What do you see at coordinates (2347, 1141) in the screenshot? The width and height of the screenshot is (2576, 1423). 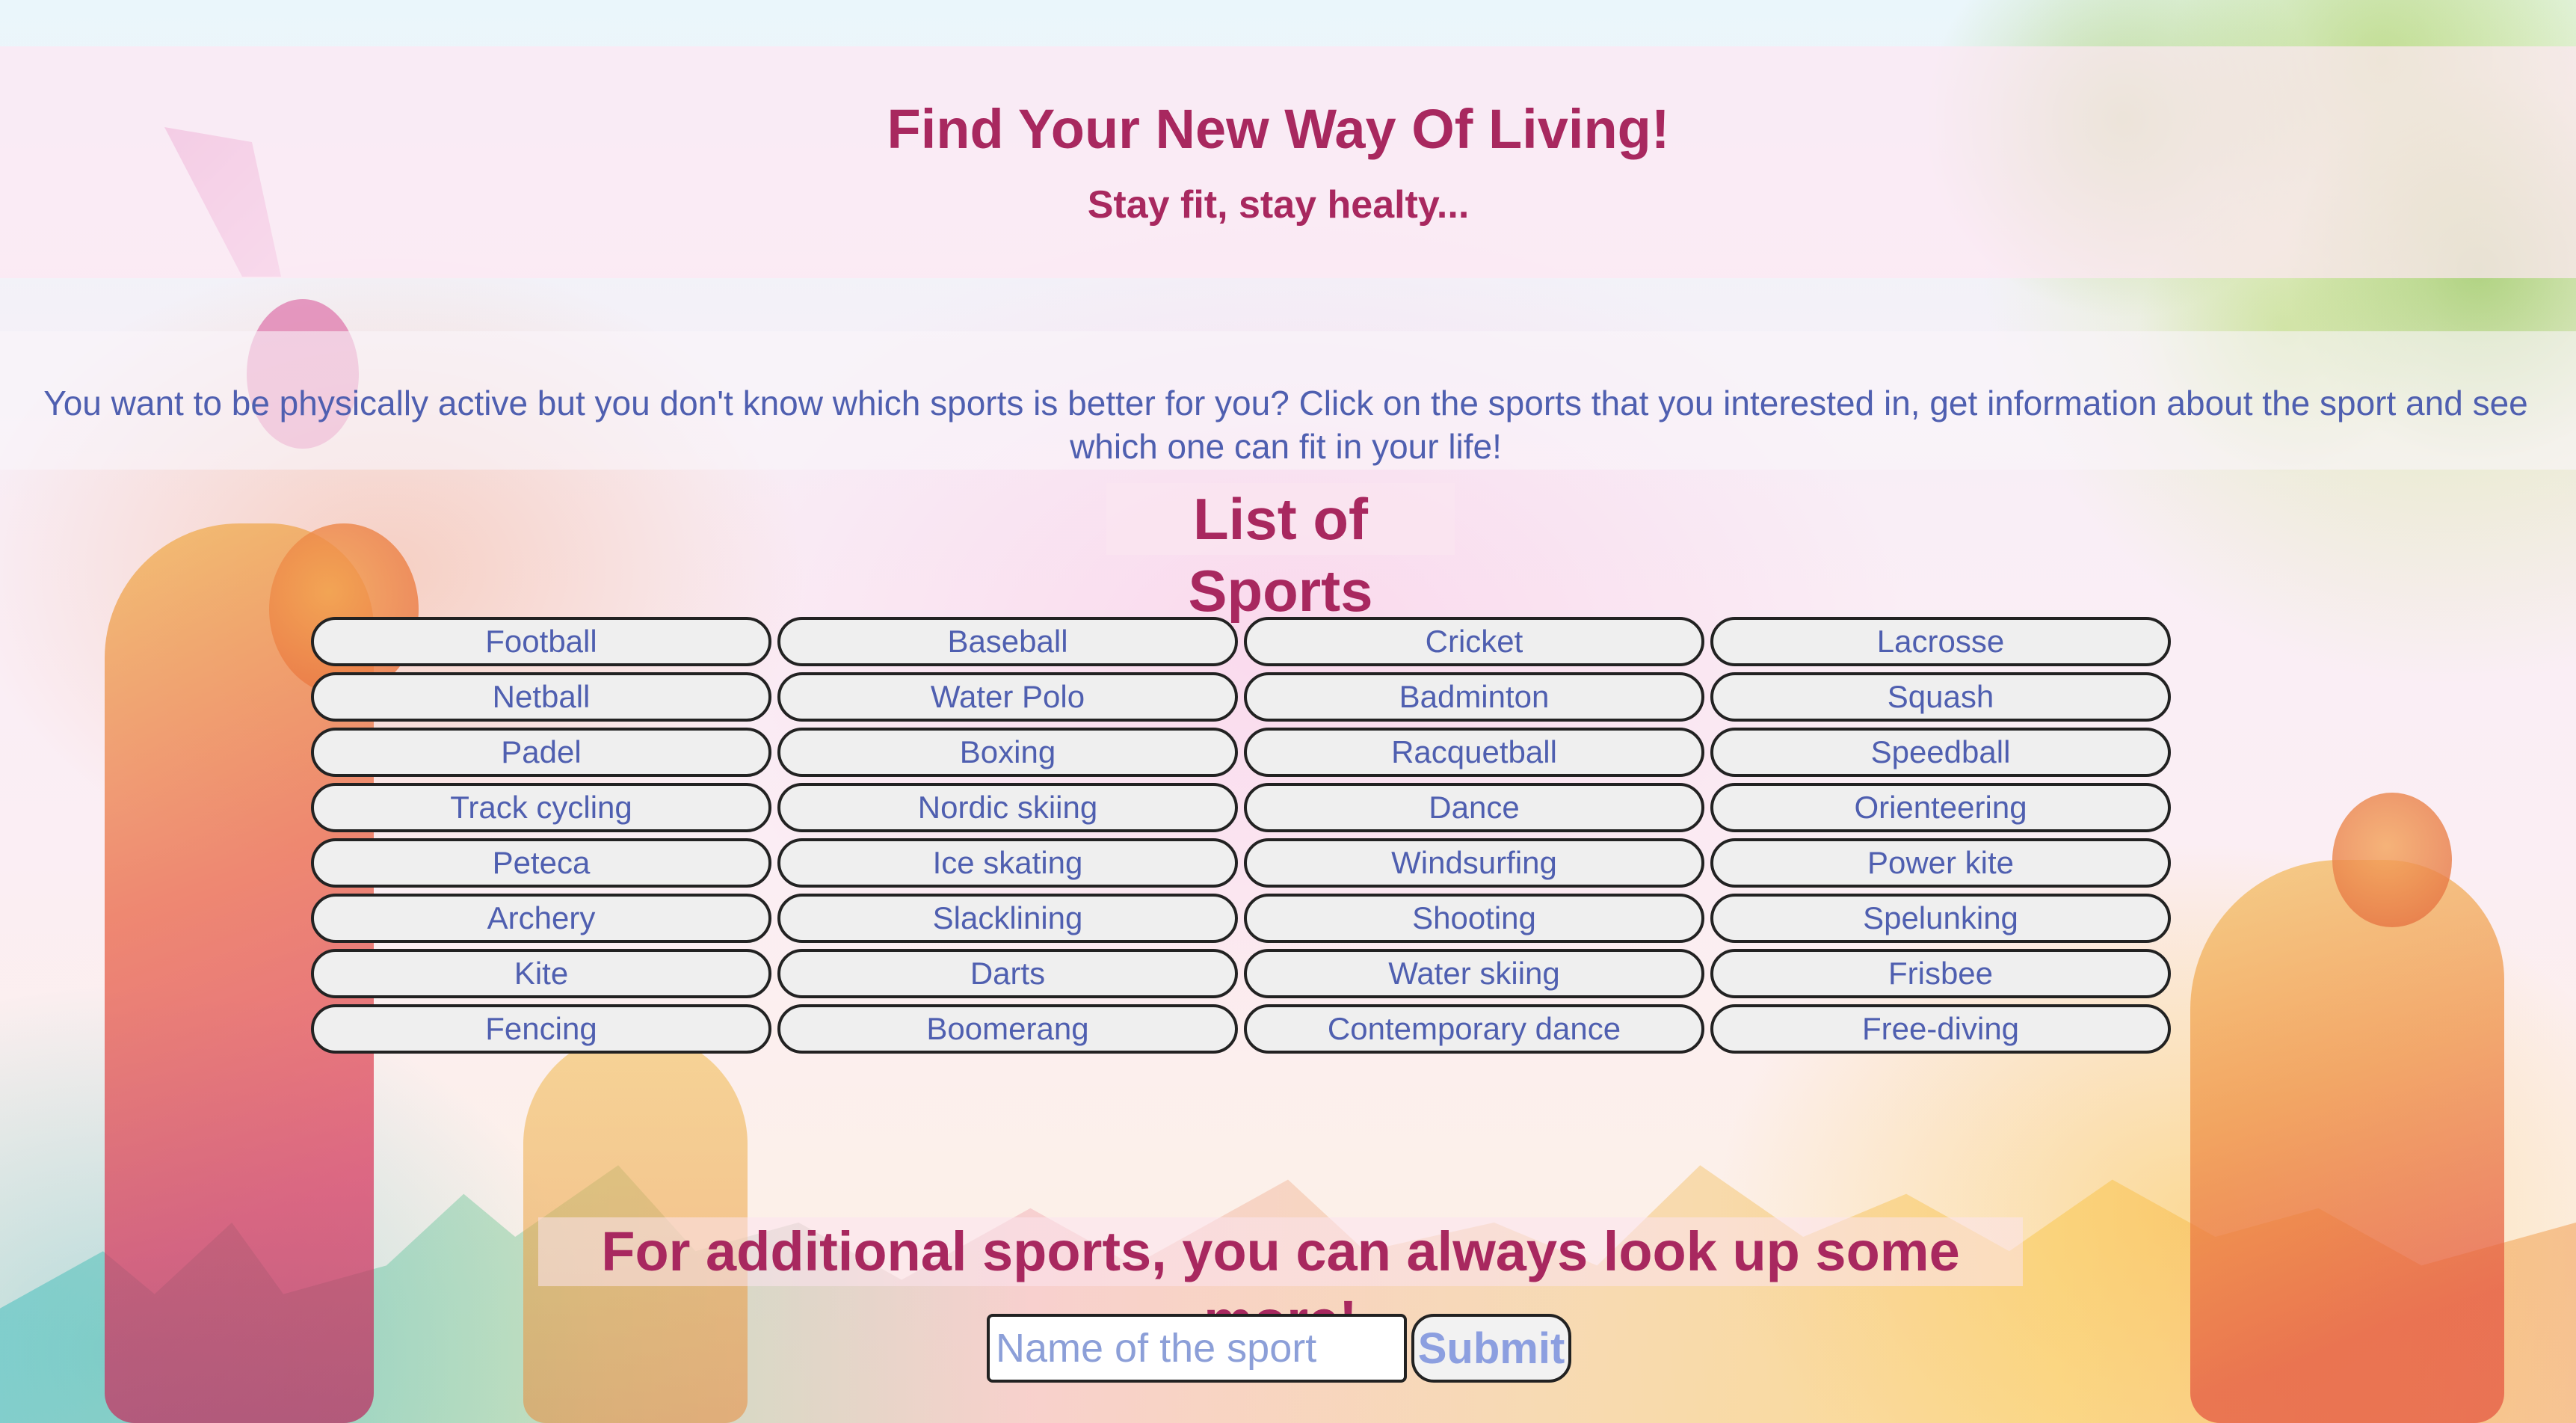 I see `runner-illustration` at bounding box center [2347, 1141].